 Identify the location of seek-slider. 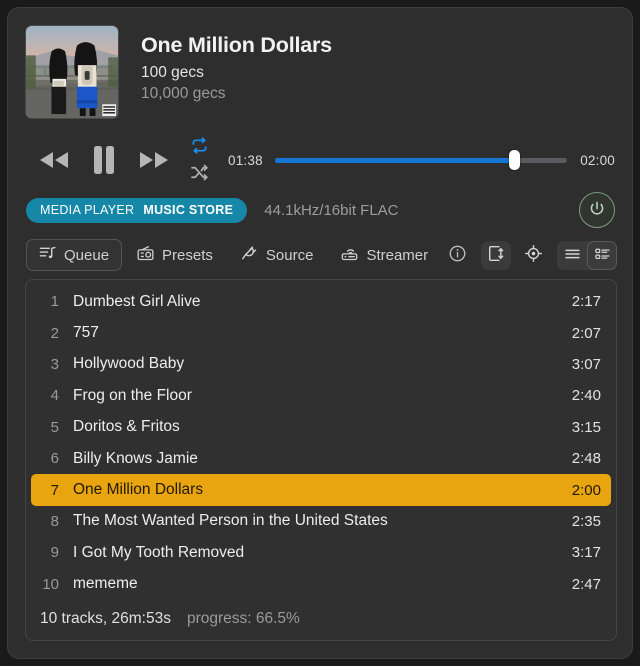
(421, 160).